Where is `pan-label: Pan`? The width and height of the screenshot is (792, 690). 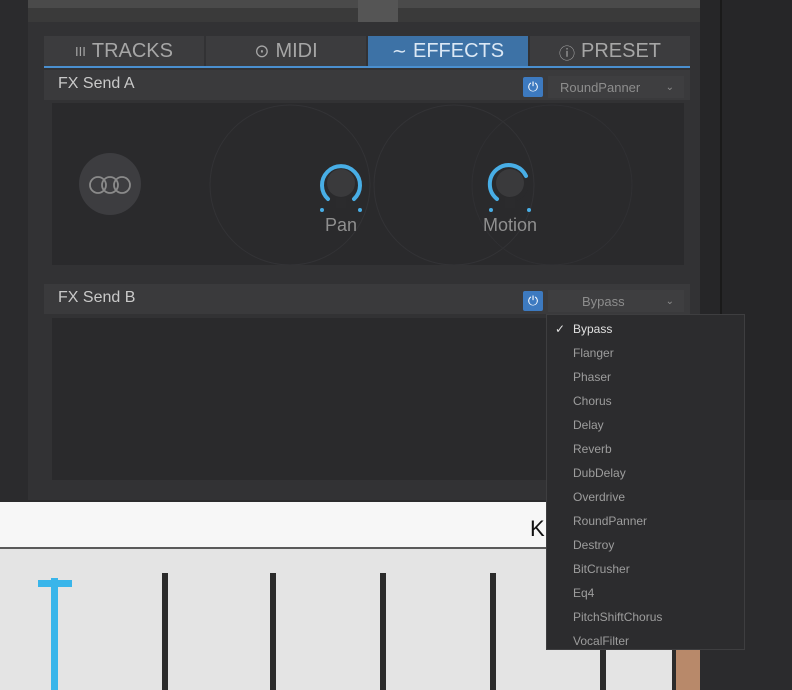
pan-label: Pan is located at coordinates (341, 225).